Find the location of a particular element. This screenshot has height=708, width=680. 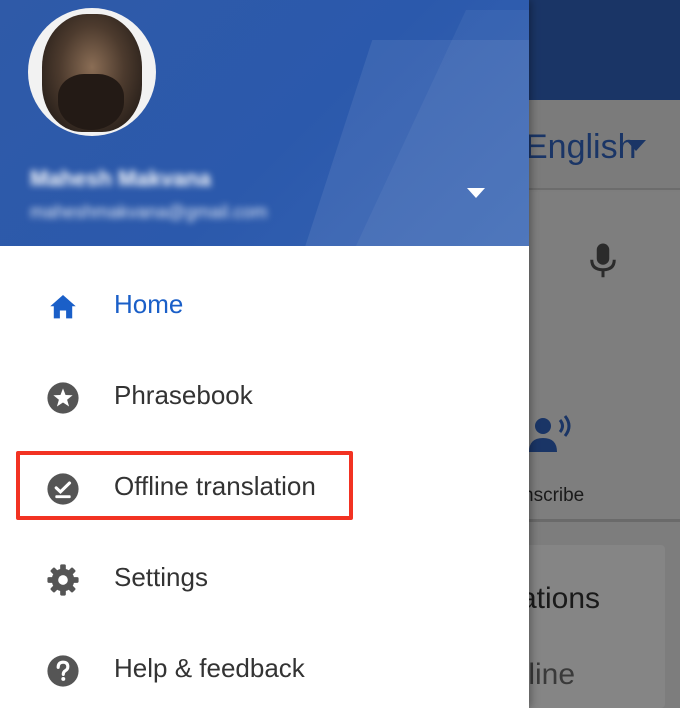

account-name: Mahesh Makvana is located at coordinates (120, 178).